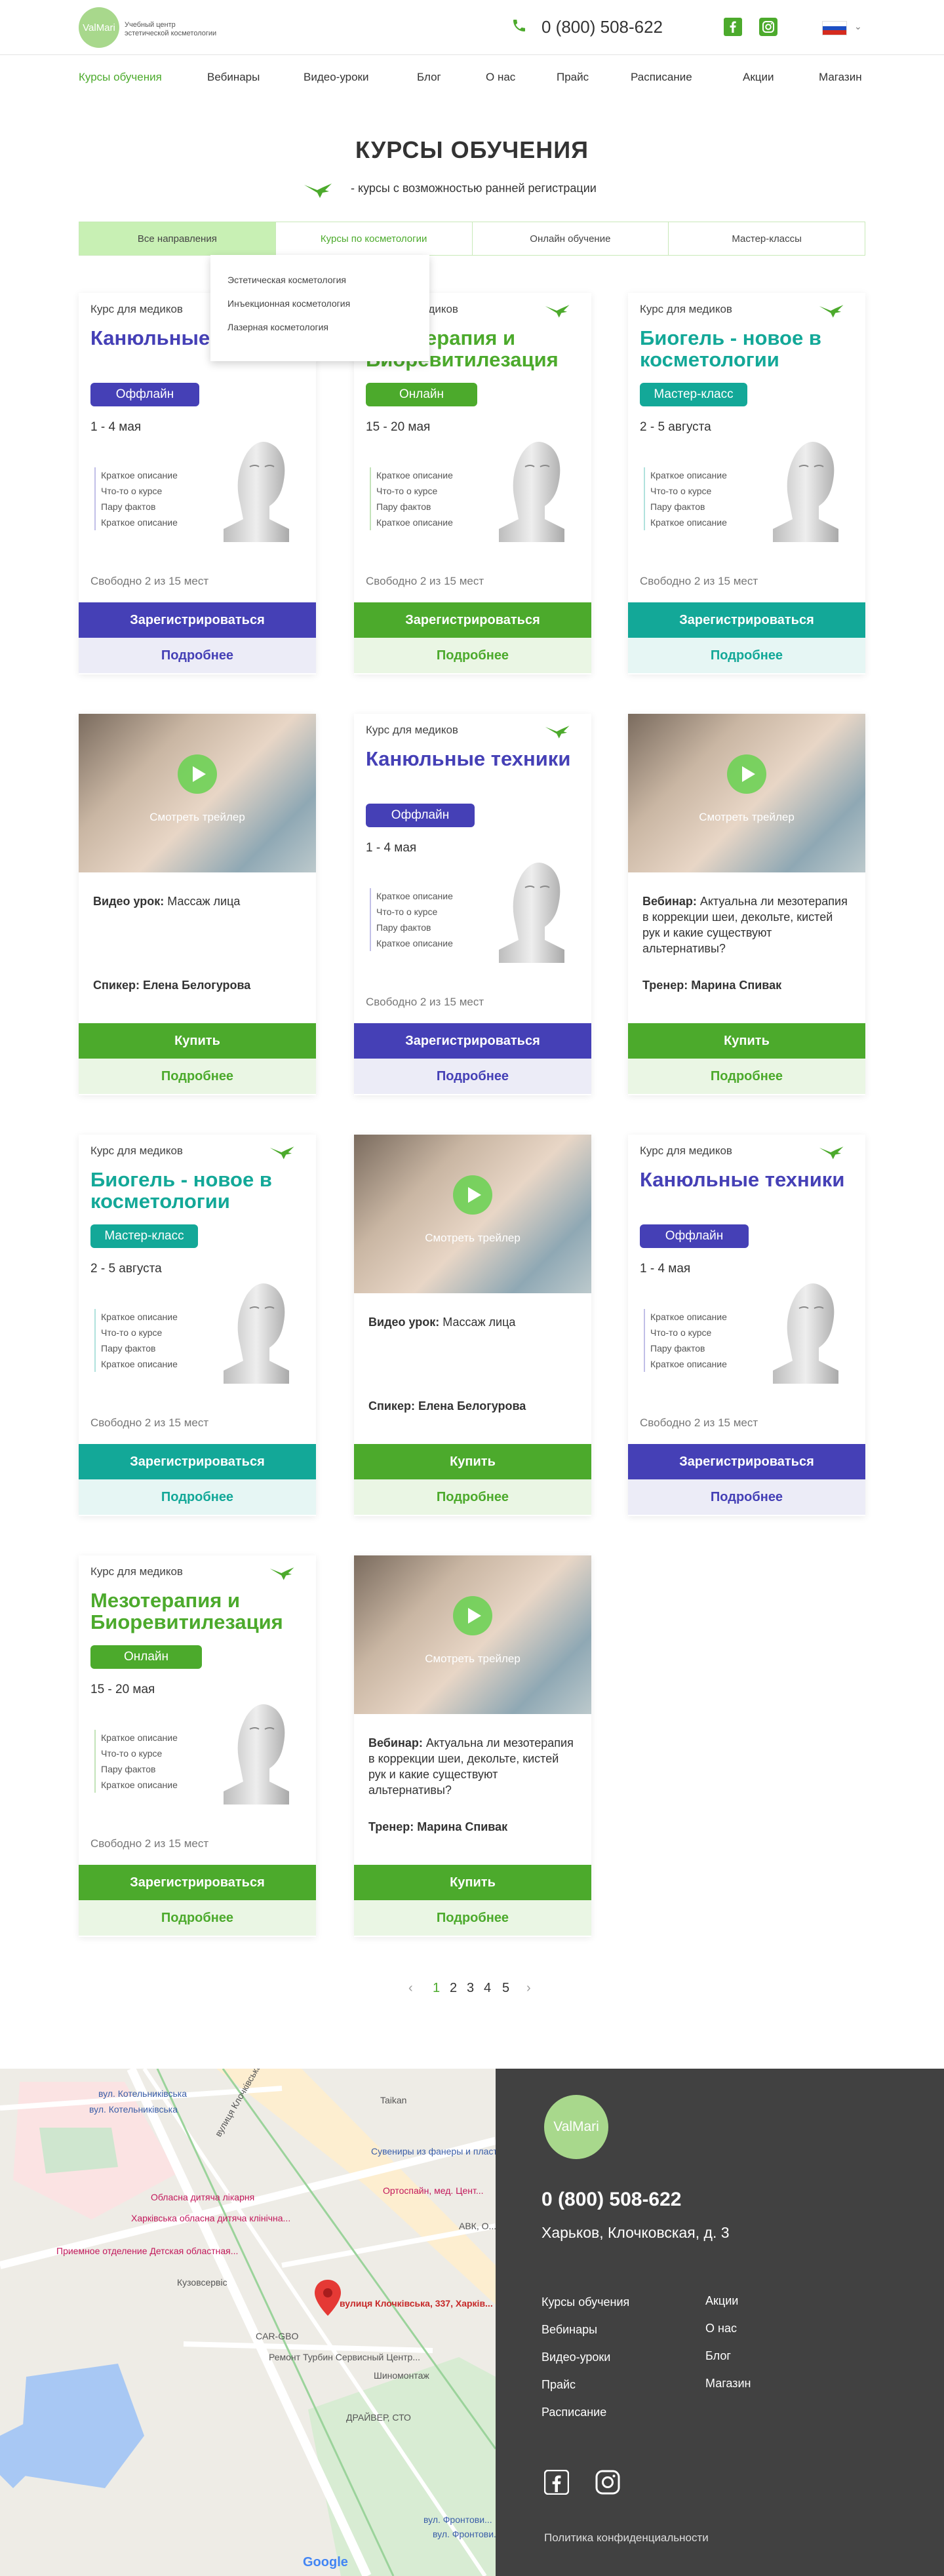  What do you see at coordinates (319, 280) in the screenshot?
I see `dropdown-item: Эстетическая косметология` at bounding box center [319, 280].